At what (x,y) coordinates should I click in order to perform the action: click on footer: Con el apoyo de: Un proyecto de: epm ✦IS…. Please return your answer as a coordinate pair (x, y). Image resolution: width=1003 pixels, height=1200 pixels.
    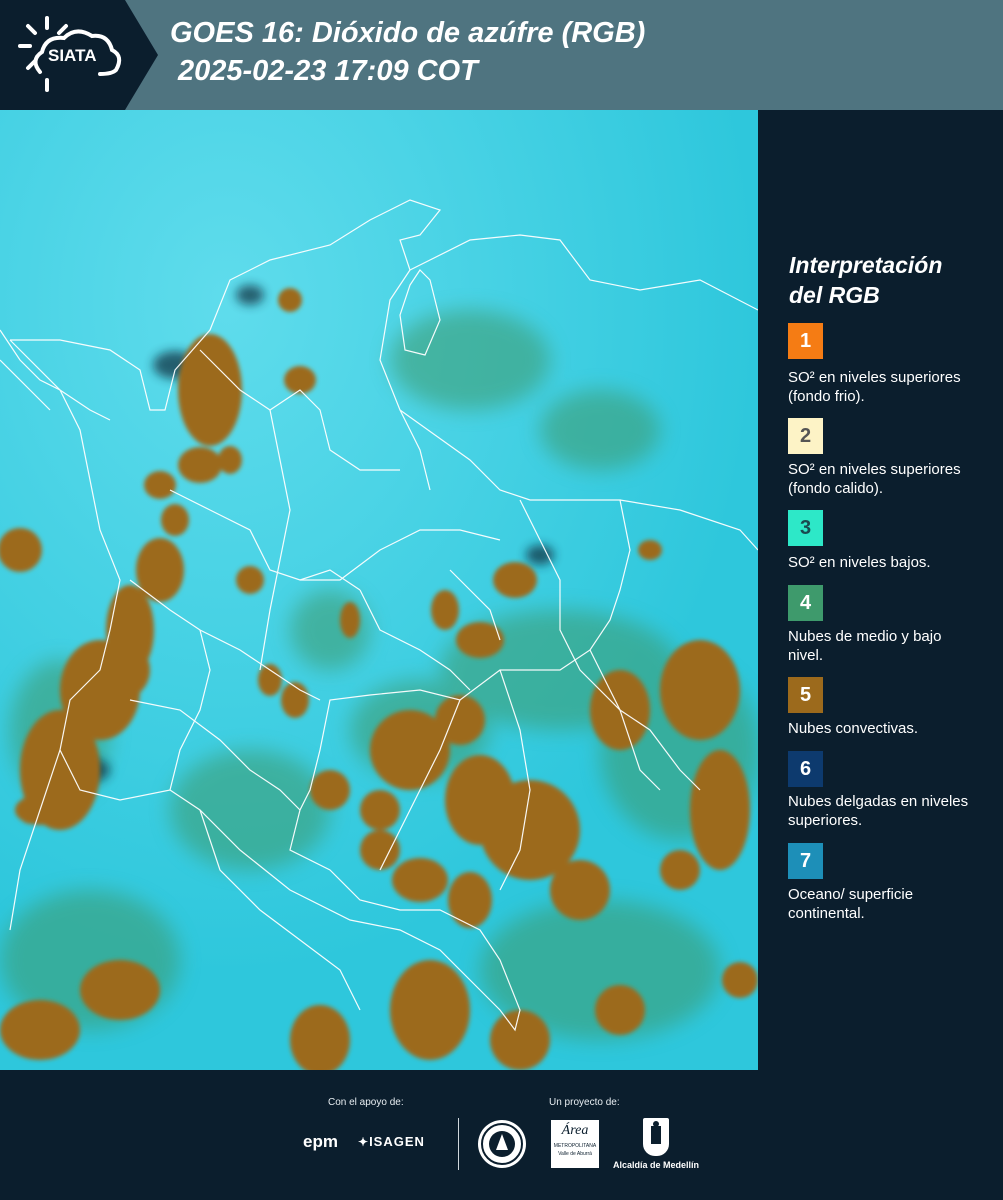
    Looking at the image, I should click on (501, 1135).